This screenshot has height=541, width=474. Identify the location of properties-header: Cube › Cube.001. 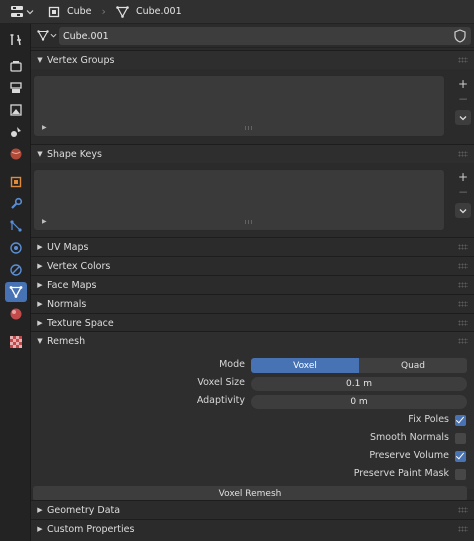
(237, 12).